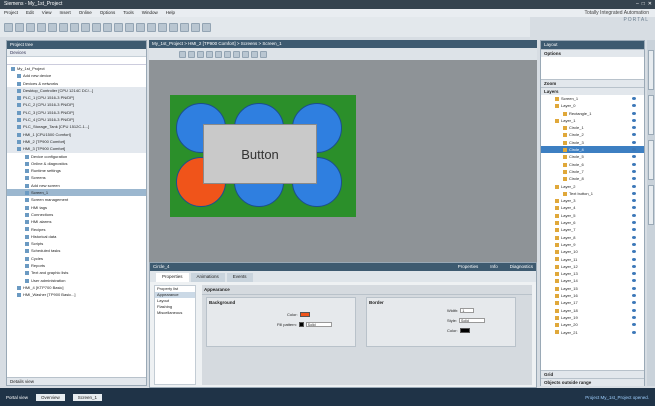 This screenshot has width=655, height=406. Describe the element at coordinates (76, 250) in the screenshot. I see `tree-item: Scheduled tasks` at that location.